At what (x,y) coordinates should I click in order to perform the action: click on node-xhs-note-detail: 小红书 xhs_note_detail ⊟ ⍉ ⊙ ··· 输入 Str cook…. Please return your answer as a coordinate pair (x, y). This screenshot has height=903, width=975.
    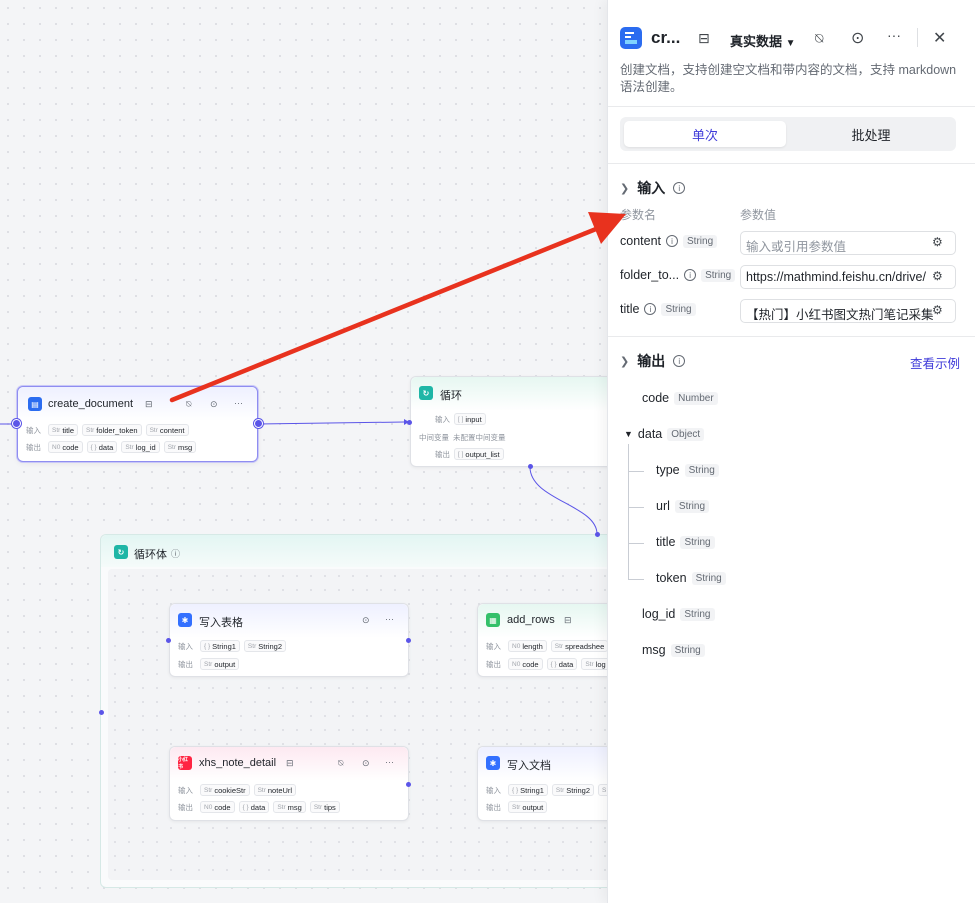
    Looking at the image, I should click on (289, 783).